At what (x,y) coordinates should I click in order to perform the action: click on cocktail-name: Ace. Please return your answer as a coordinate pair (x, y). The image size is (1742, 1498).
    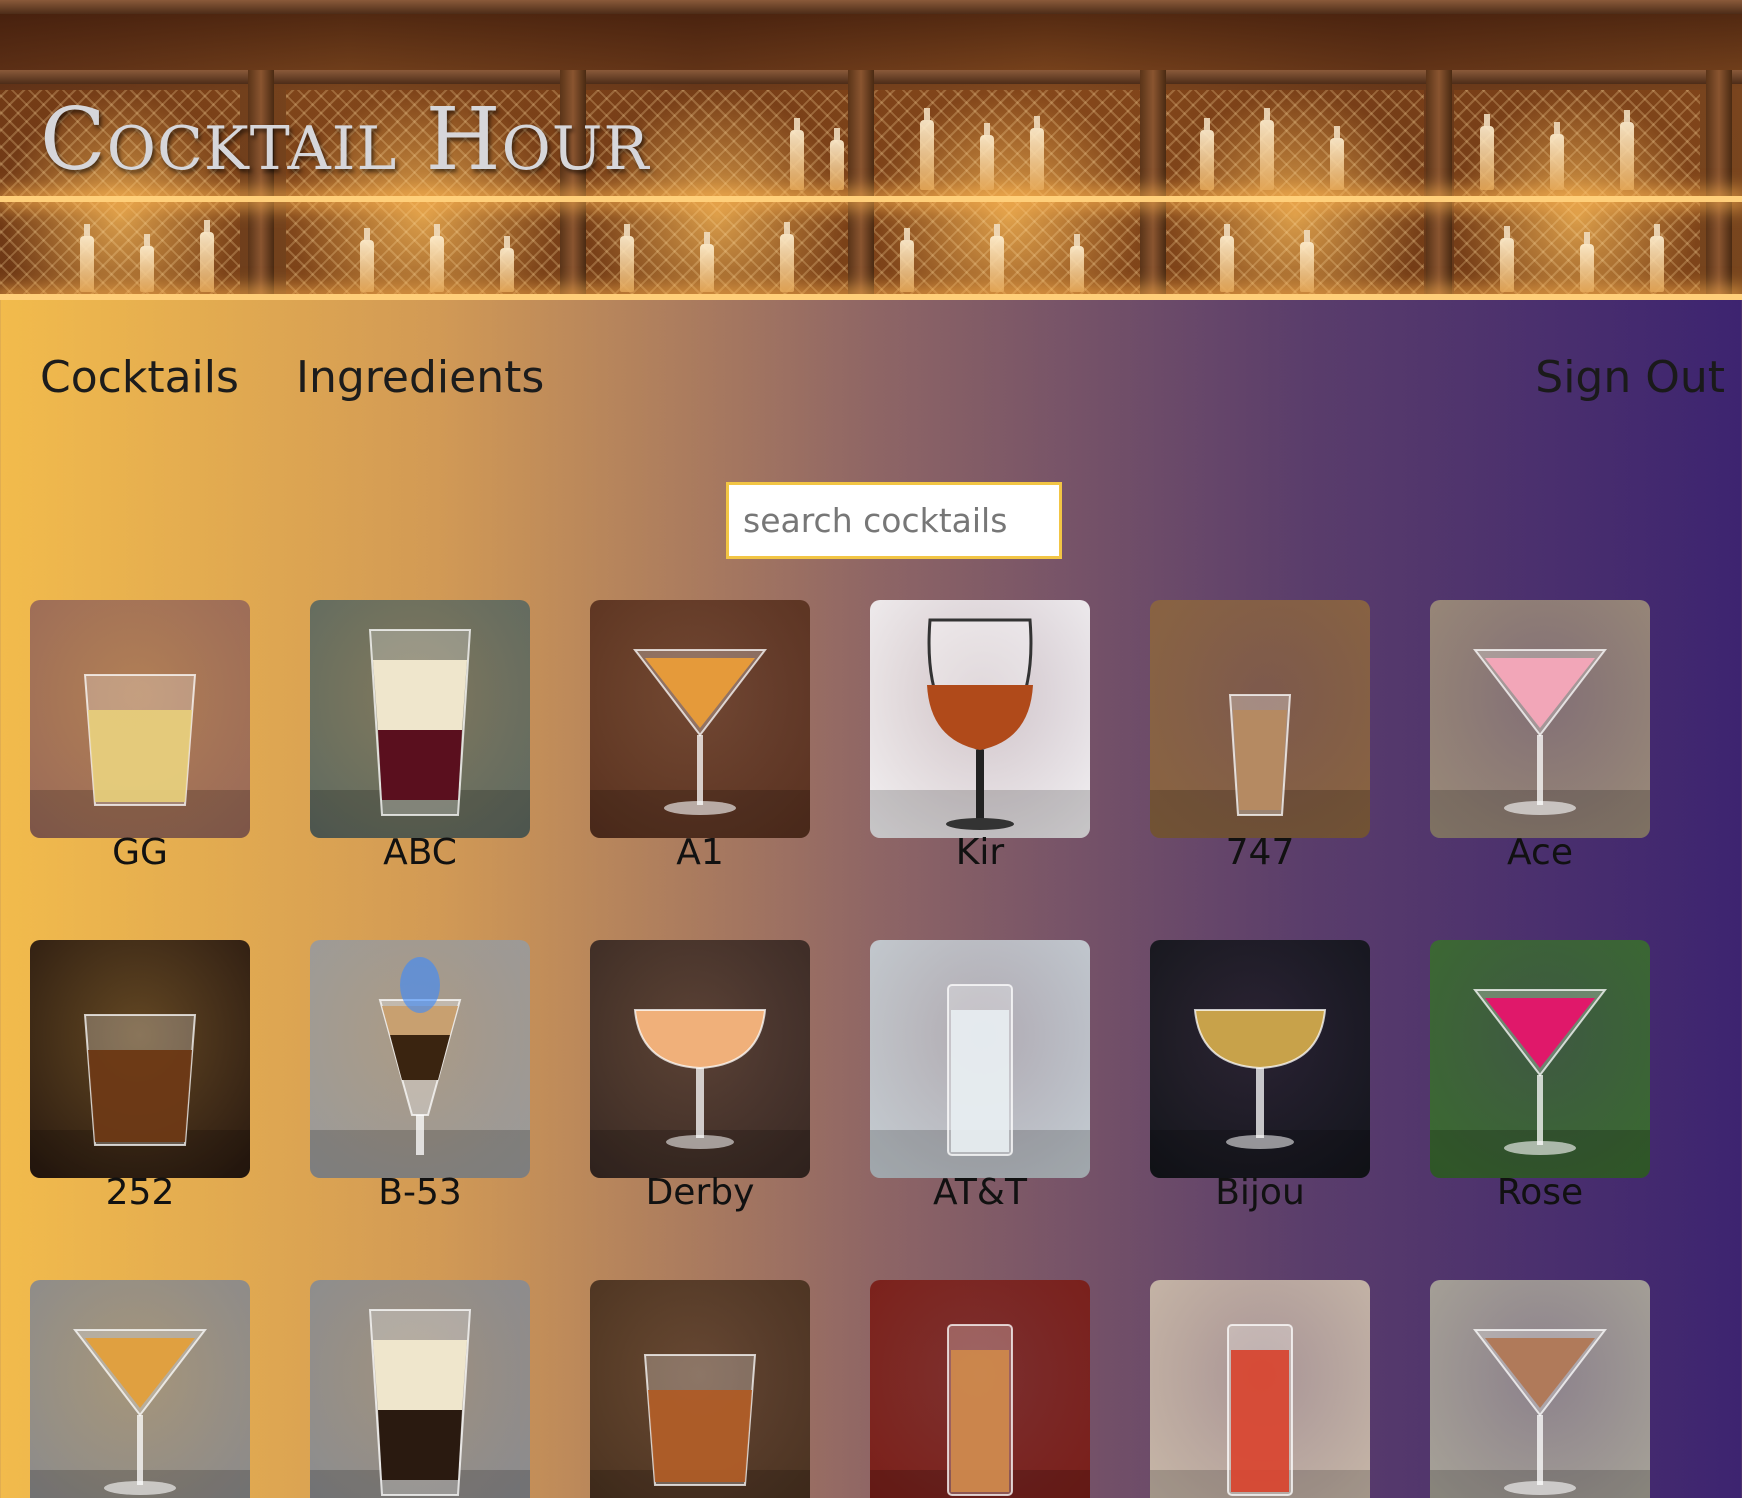
    Looking at the image, I should click on (1540, 852).